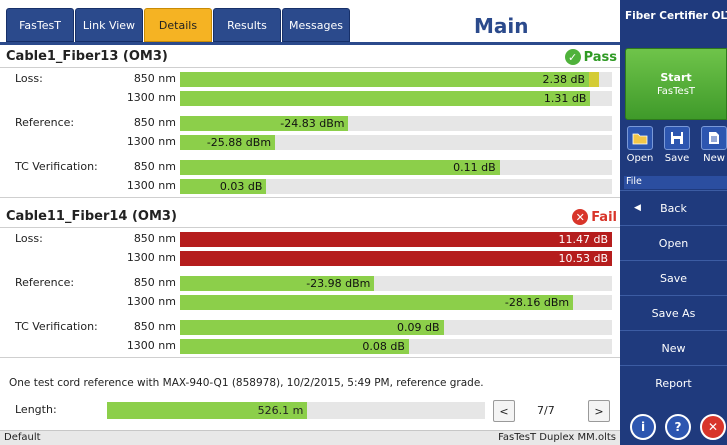 Image resolution: width=727 pixels, height=445 pixels. What do you see at coordinates (673, 382) in the screenshot?
I see `menu-report: Report` at bounding box center [673, 382].